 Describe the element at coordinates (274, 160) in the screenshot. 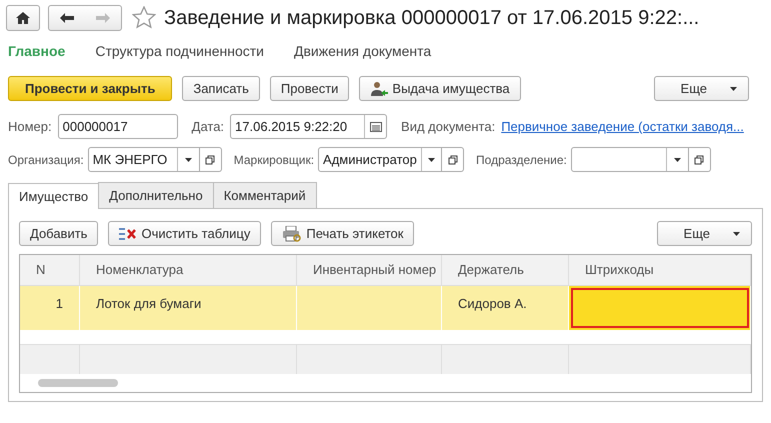

I see `field-label: Маркировщик:` at that location.